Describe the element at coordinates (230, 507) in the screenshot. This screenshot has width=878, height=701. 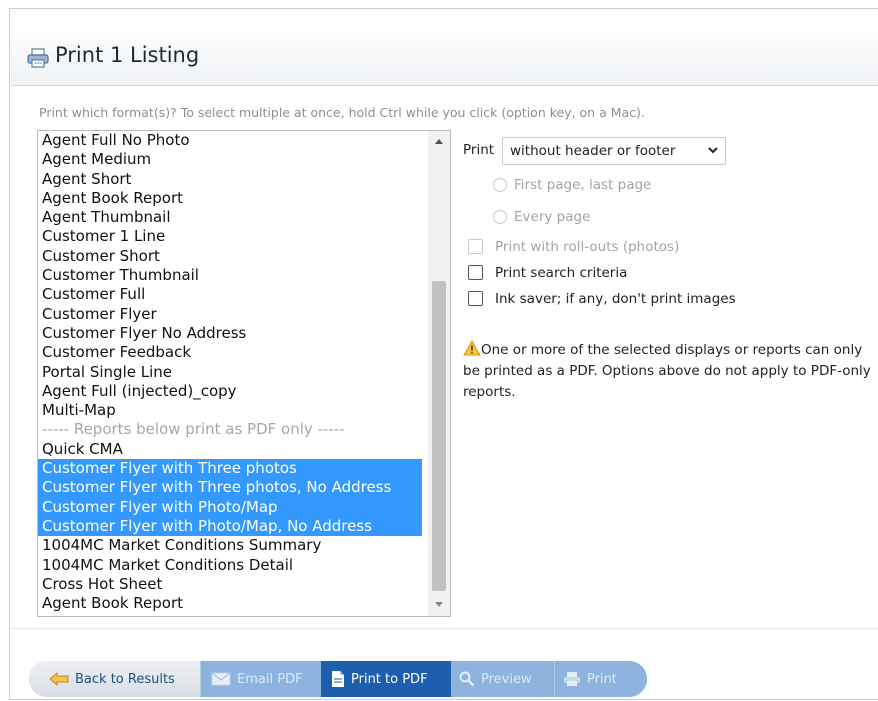
I see `format-option: Customer Flyer with Photo/Map` at that location.